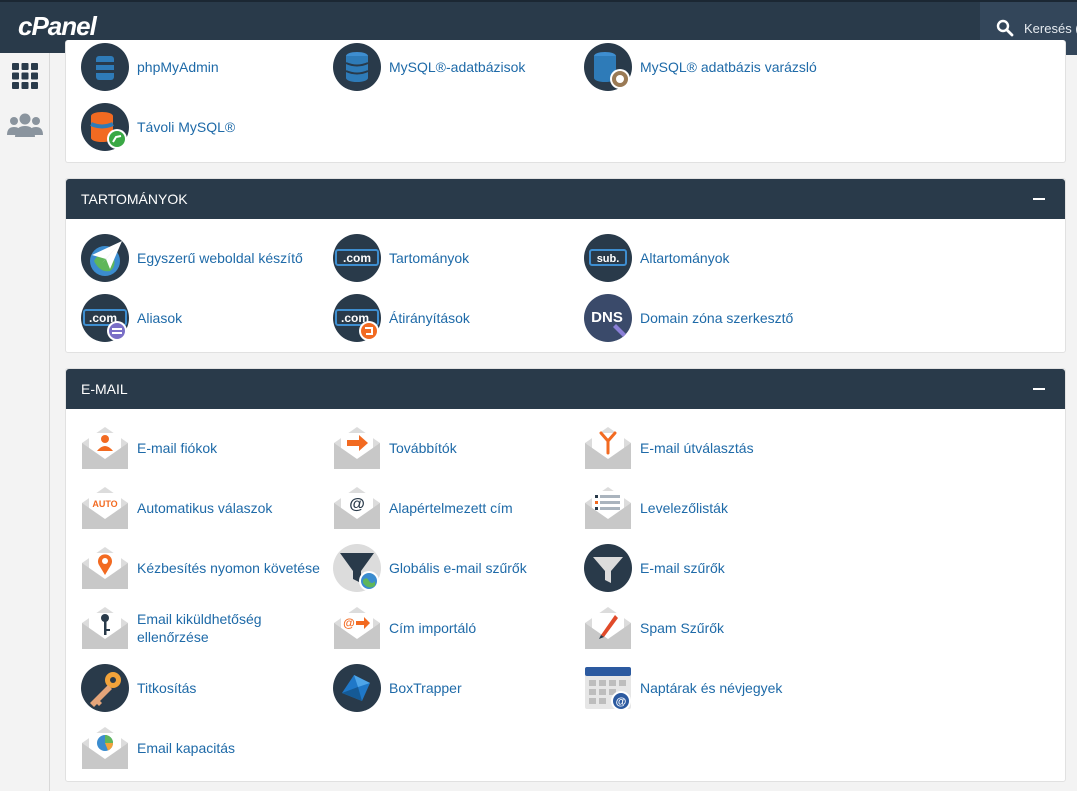 This screenshot has height=791, width=1077. I want to click on item-label: E-mail útválasztás, so click(697, 448).